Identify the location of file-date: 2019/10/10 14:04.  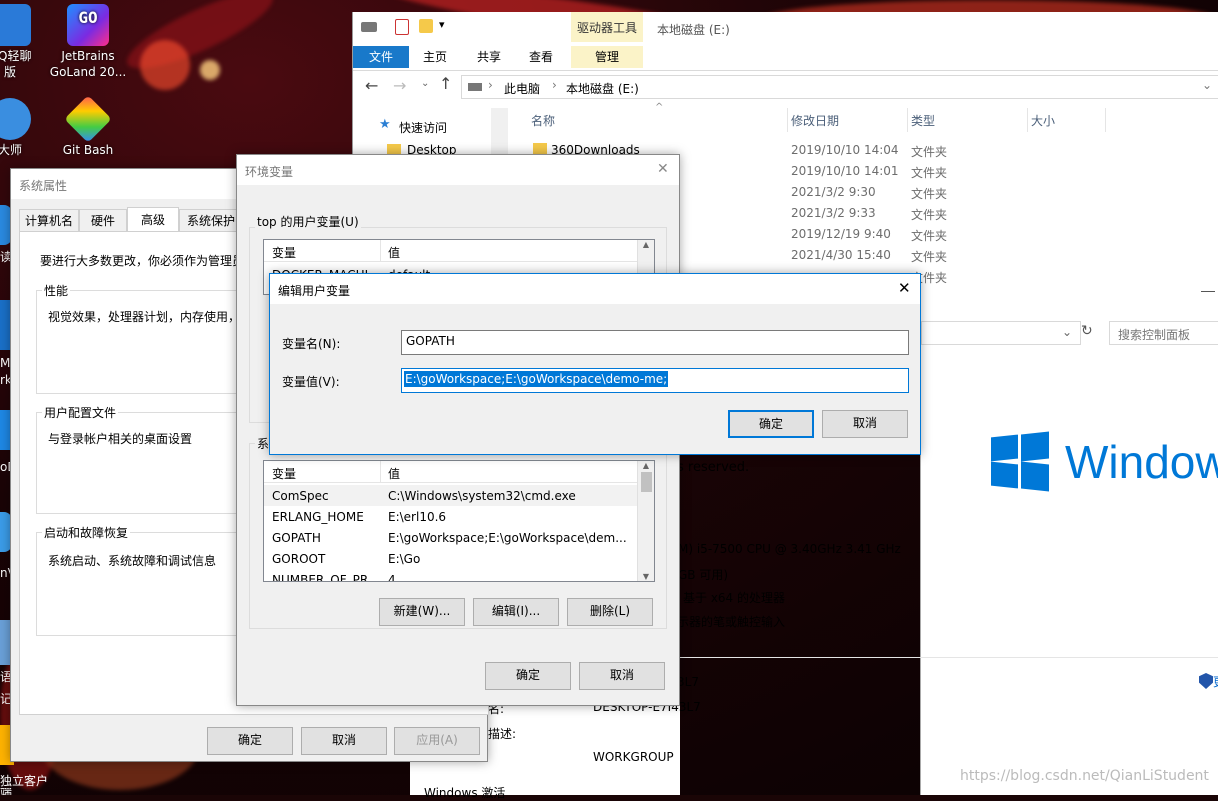
(845, 150).